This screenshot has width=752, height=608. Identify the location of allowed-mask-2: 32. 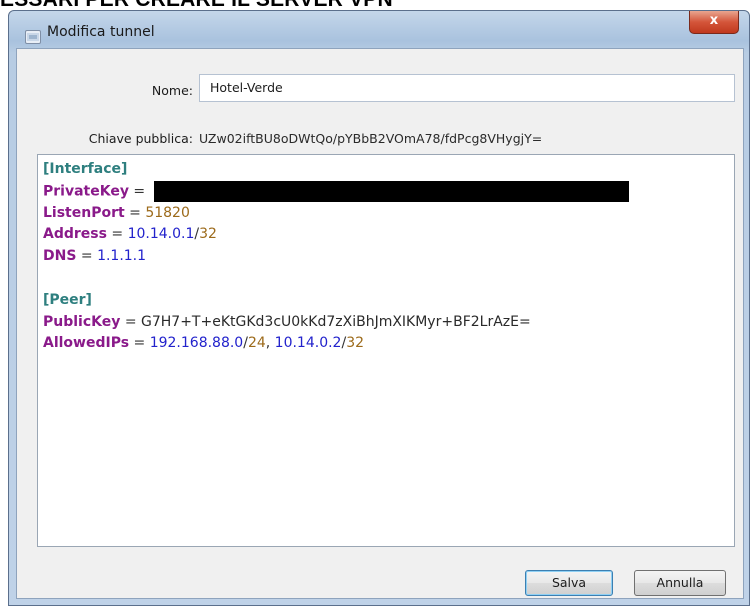
(355, 343).